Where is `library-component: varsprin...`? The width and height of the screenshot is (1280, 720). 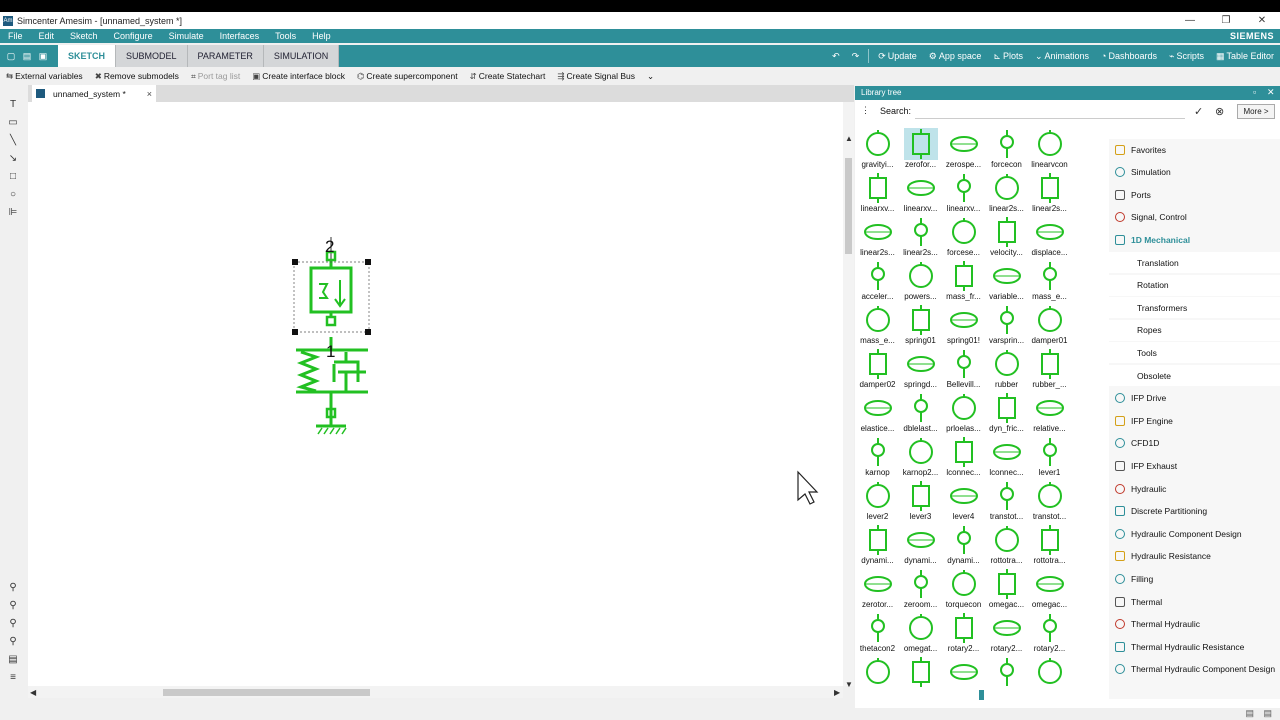
library-component: varsprin... is located at coordinates (1006, 326).